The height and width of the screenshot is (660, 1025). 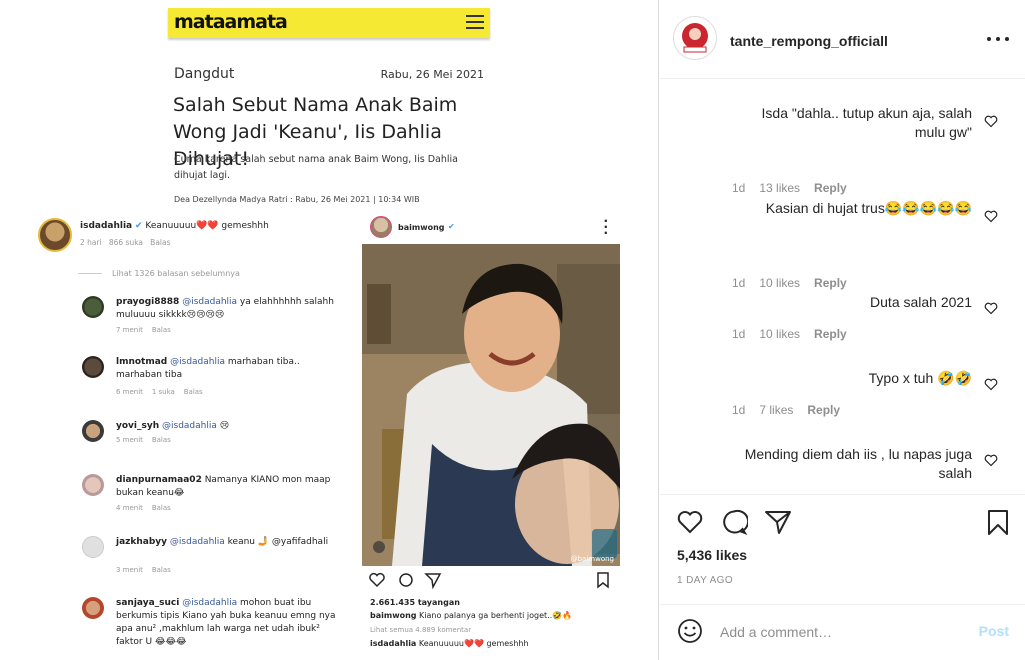 What do you see at coordinates (998, 38) in the screenshot?
I see `more-options-icon` at bounding box center [998, 38].